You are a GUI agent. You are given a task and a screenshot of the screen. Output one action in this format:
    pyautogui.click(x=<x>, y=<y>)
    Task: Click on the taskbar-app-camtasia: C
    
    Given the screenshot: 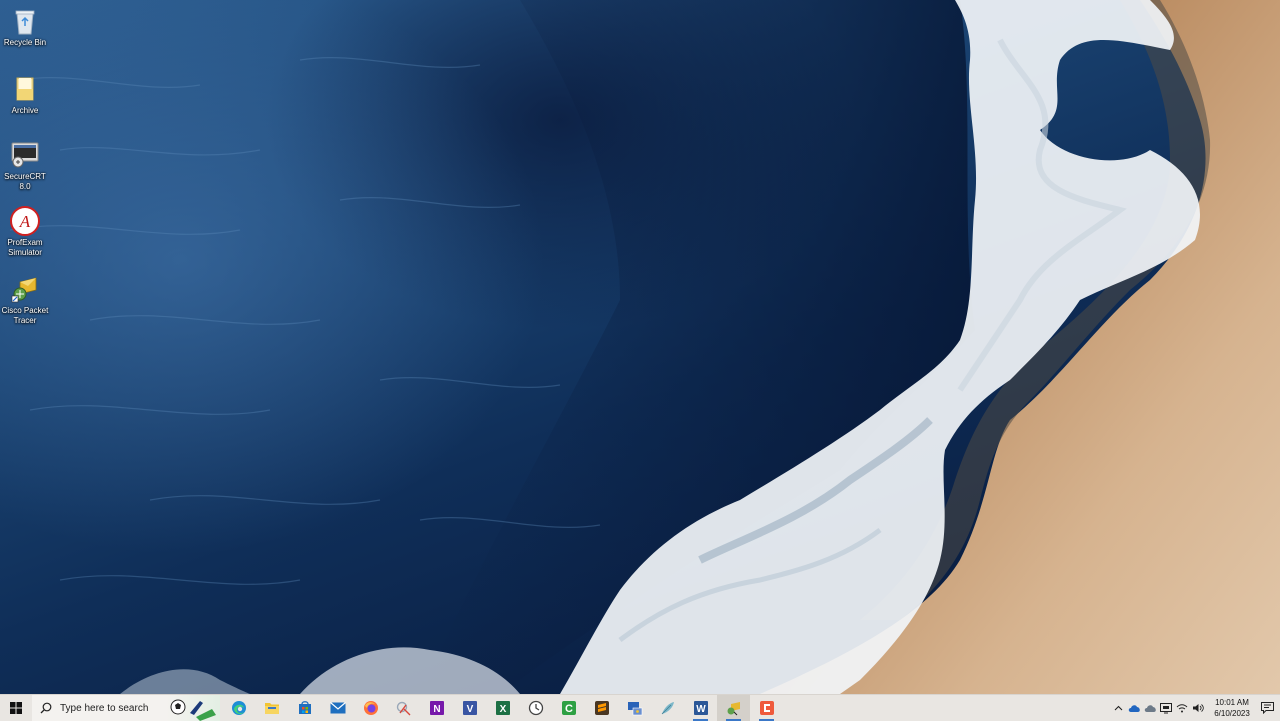 What is the action you would take?
    pyautogui.click(x=568, y=708)
    